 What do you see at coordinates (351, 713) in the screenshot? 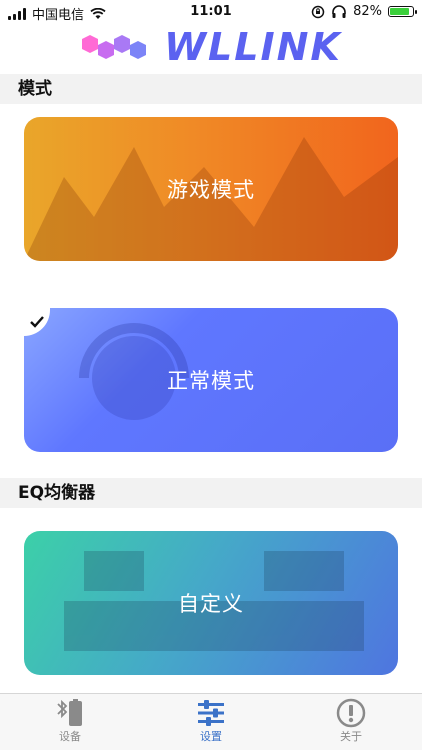
I see `info-alert-icon` at bounding box center [351, 713].